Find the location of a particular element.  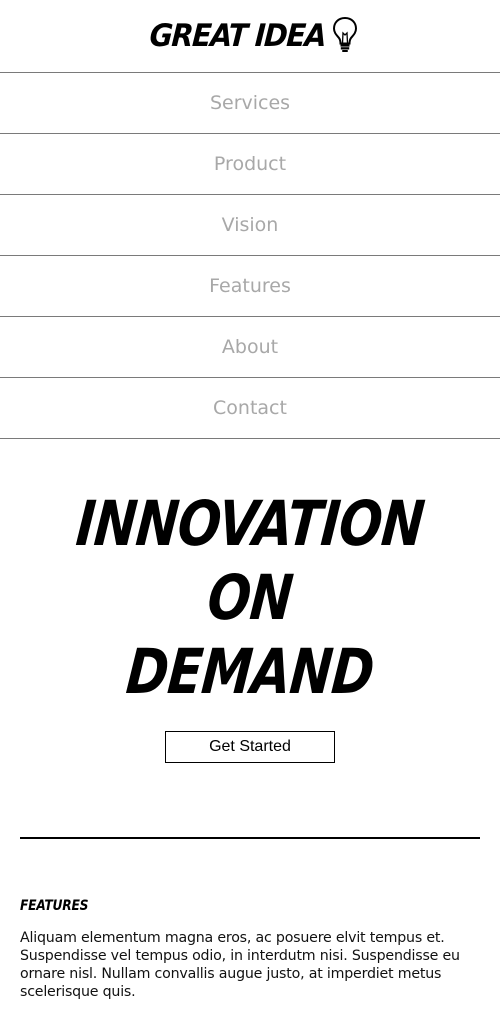

logo: GREAT IDEA is located at coordinates (250, 35).